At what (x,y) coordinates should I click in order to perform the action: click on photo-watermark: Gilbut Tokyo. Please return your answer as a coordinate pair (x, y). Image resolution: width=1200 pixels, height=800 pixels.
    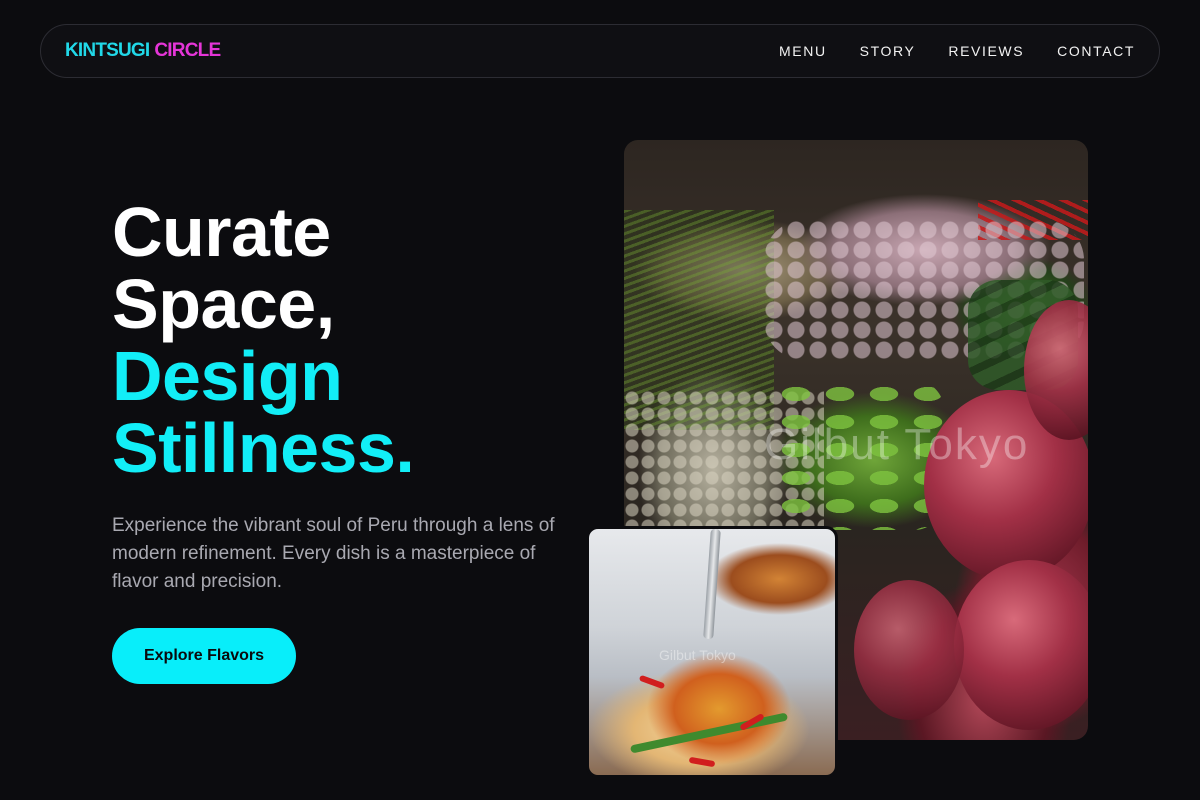
    Looking at the image, I should click on (897, 444).